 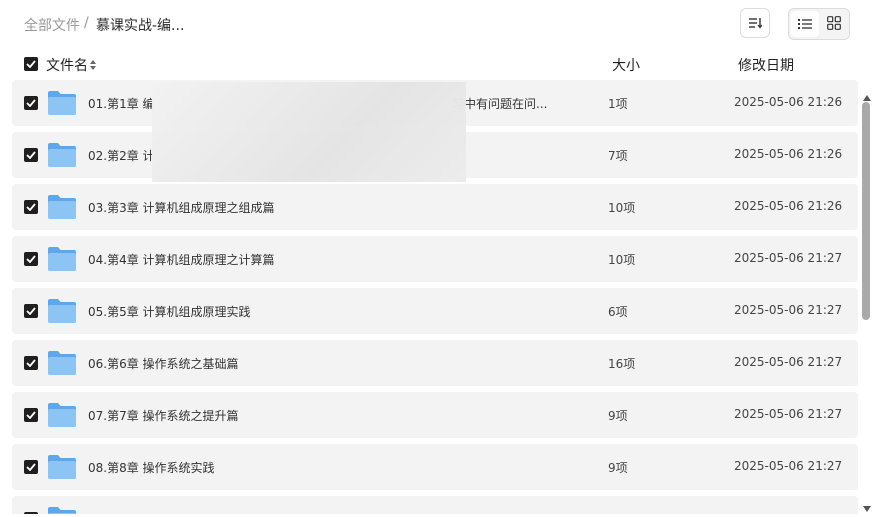 What do you see at coordinates (121, 103) in the screenshot?
I see `file-name: 01.第1章 编` at bounding box center [121, 103].